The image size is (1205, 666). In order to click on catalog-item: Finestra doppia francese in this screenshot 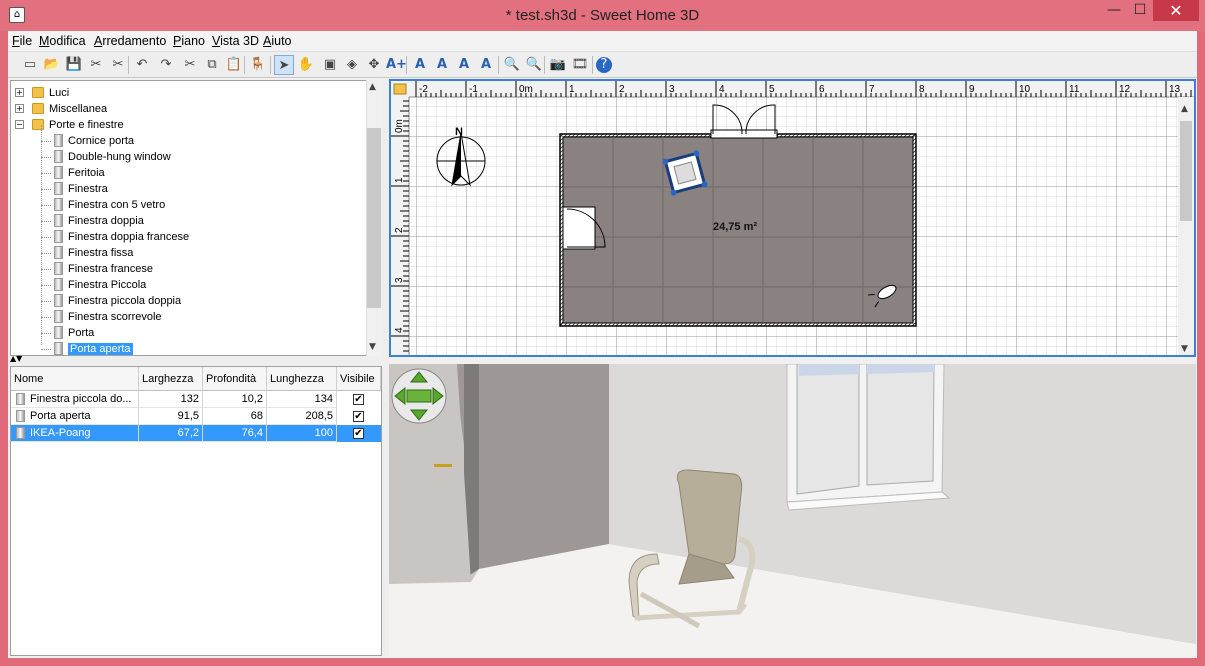, I will do `click(128, 237)`.